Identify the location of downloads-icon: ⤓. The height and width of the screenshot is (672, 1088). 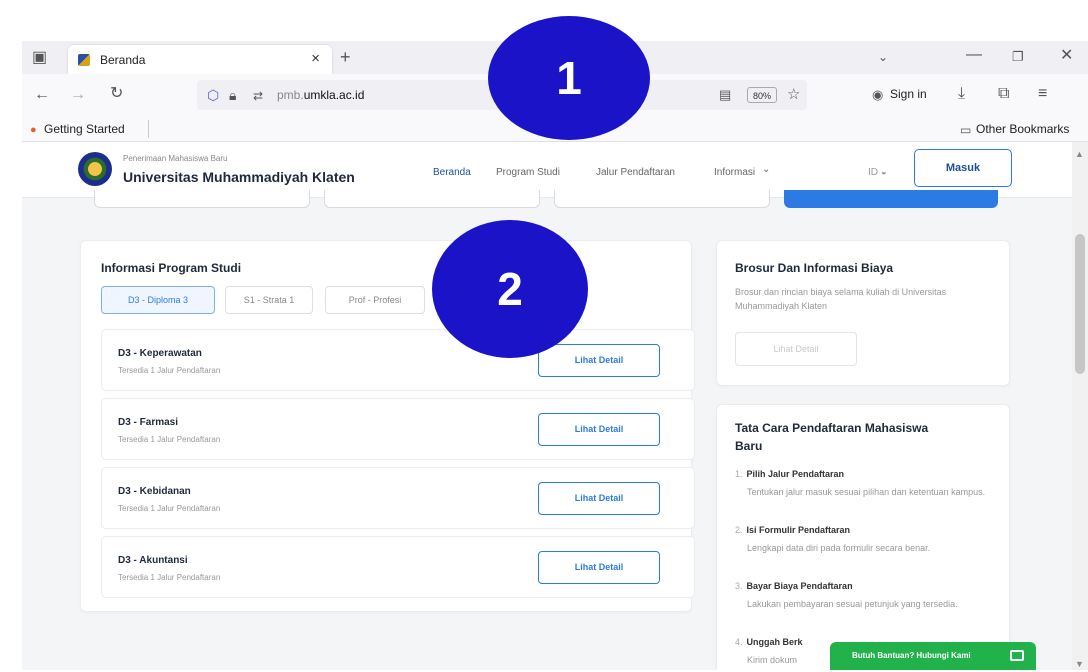
(961, 94).